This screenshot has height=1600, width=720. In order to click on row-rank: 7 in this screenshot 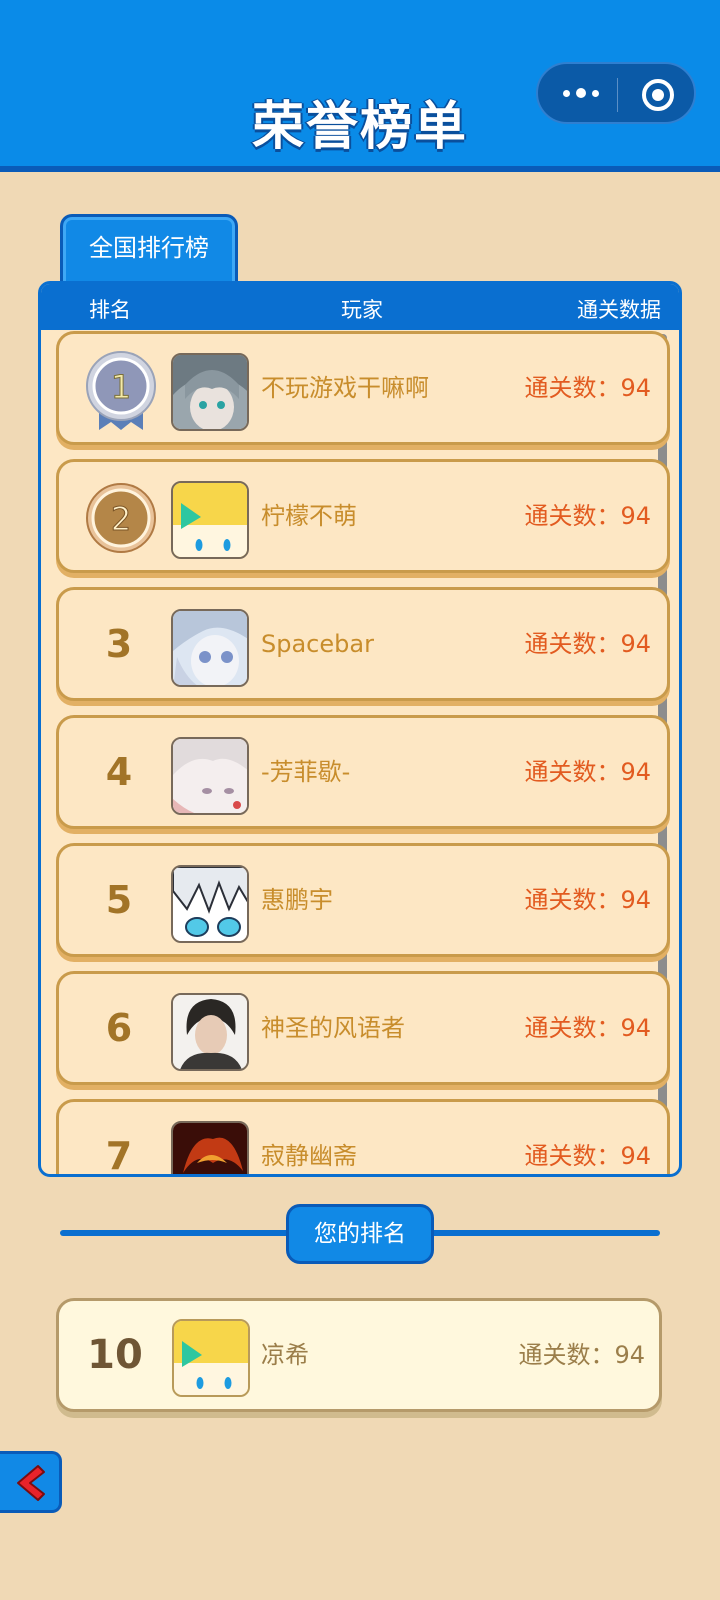, I will do `click(119, 1155)`.